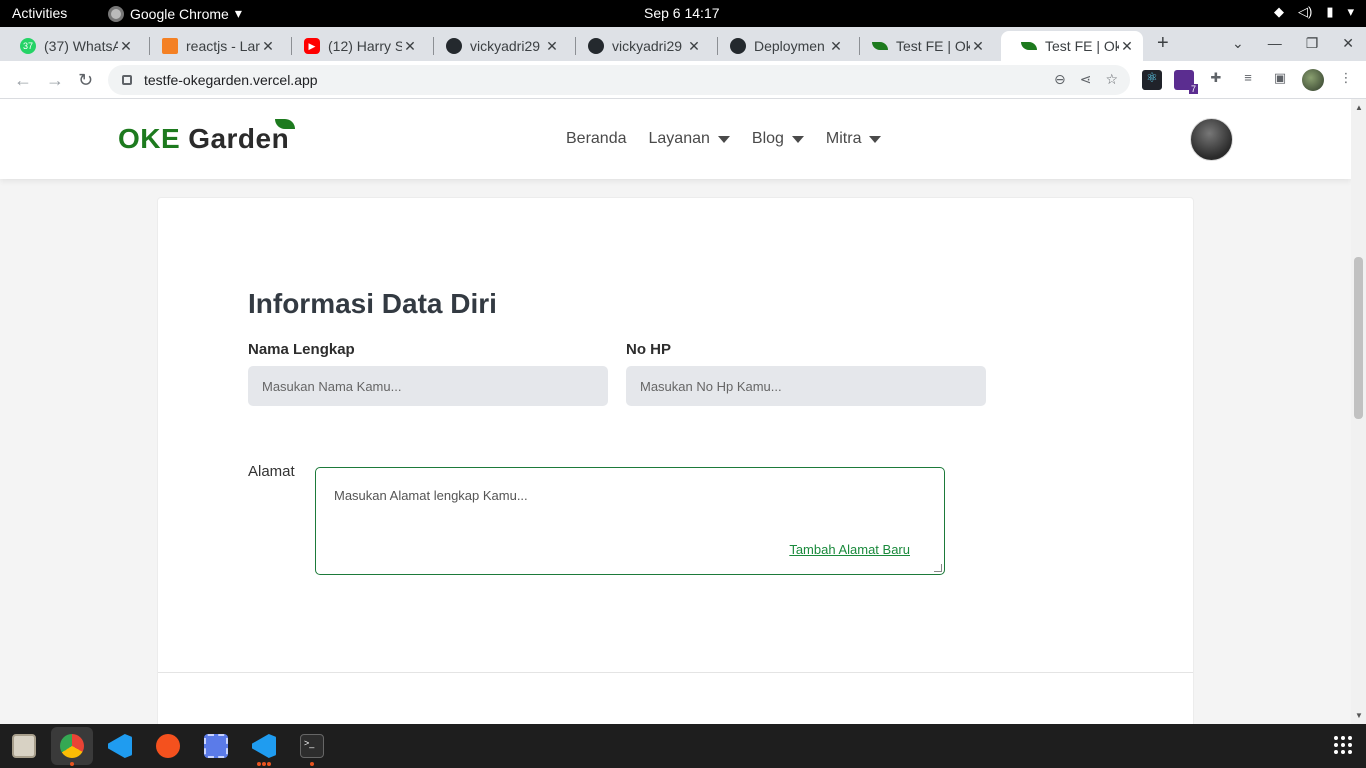  Describe the element at coordinates (1163, 43) in the screenshot. I see `new-tab-button: +` at that location.